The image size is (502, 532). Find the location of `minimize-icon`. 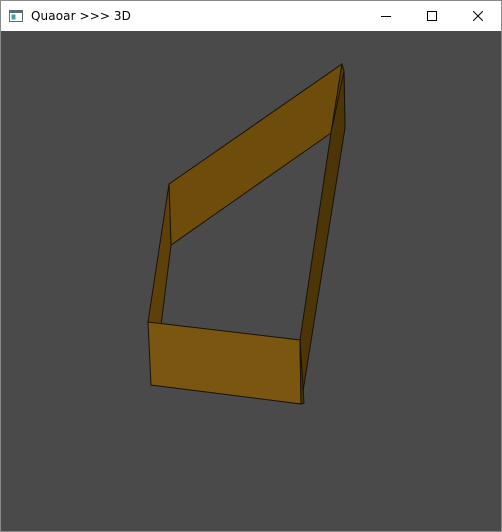

minimize-icon is located at coordinates (386, 16).